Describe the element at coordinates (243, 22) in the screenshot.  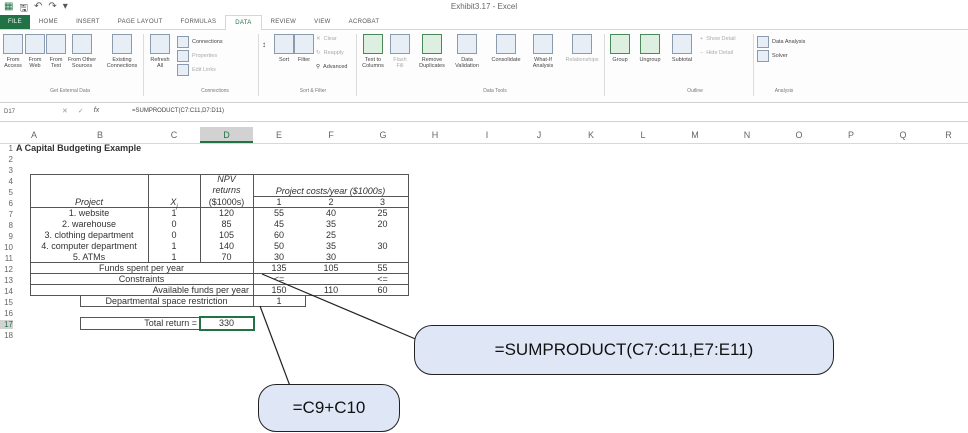
I see `tab-data: DATA` at that location.